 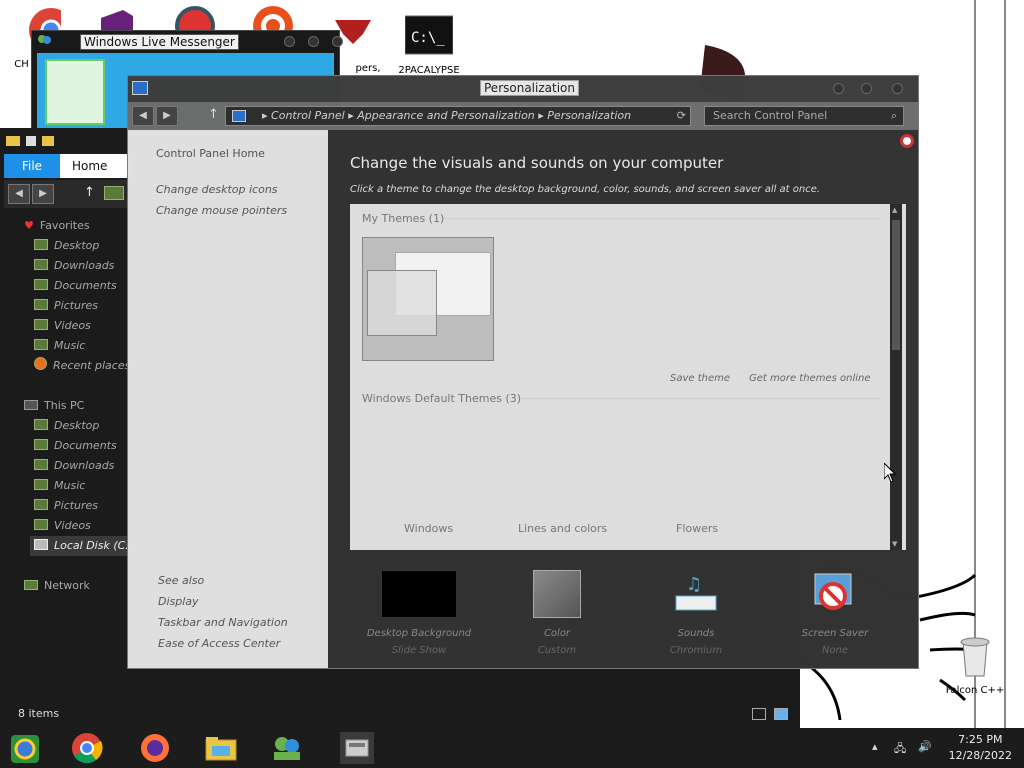 What do you see at coordinates (429, 44) in the screenshot?
I see `desktop-icon-2pacalypse: C:\_ 2PACALYPSE` at bounding box center [429, 44].